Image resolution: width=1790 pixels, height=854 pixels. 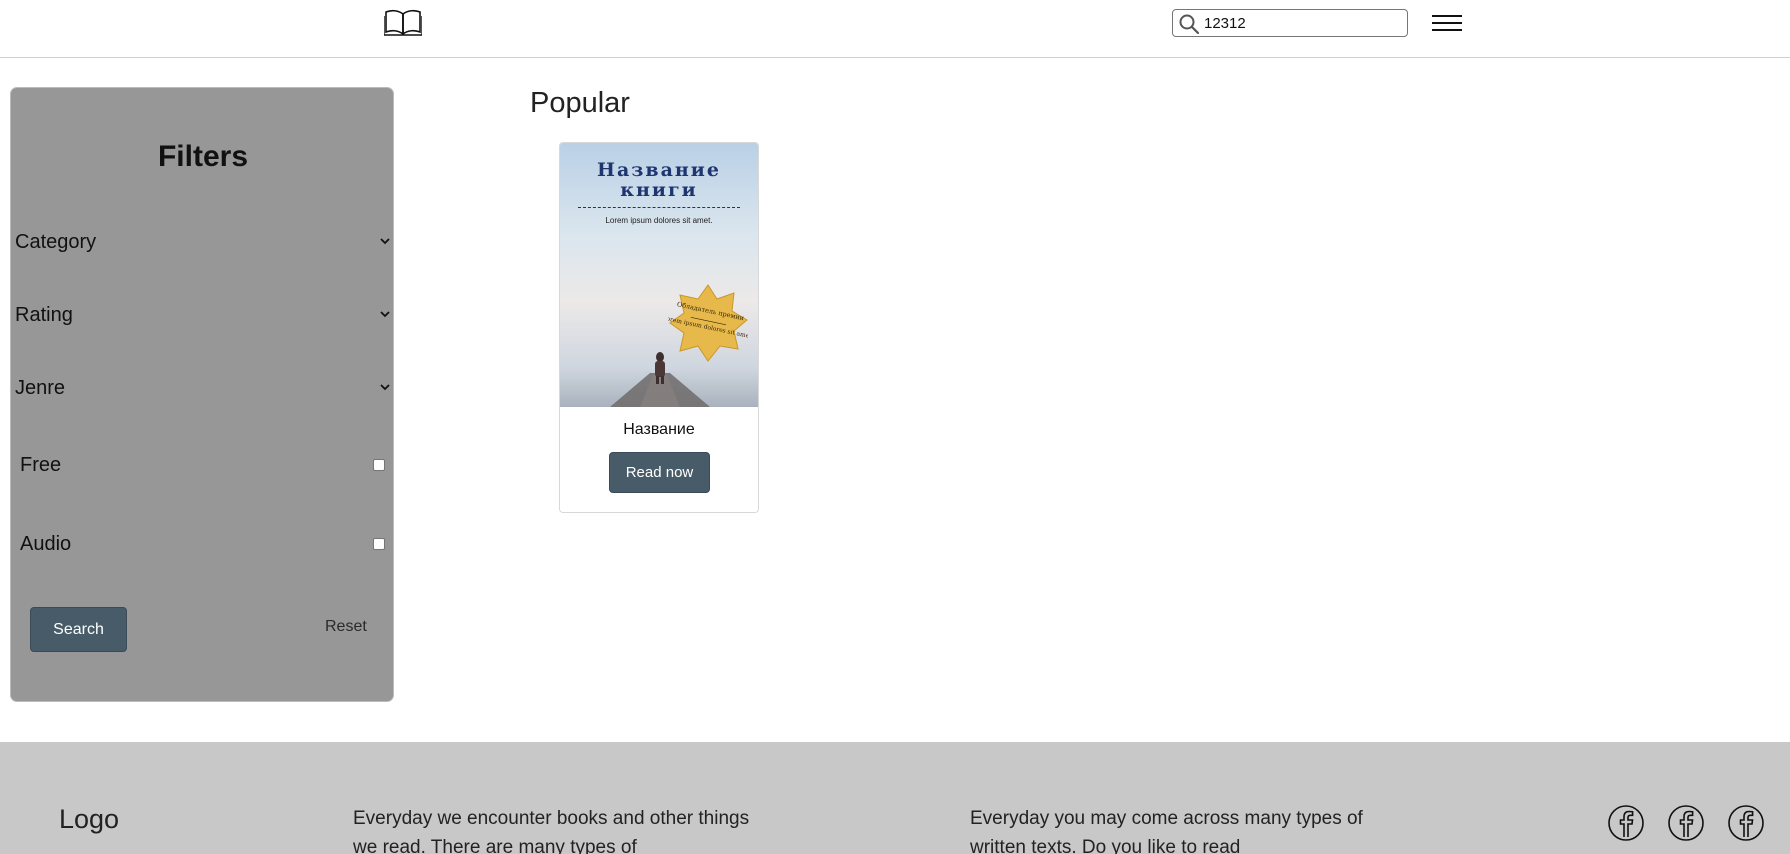 What do you see at coordinates (46, 544) in the screenshot?
I see `audio-label: Audio` at bounding box center [46, 544].